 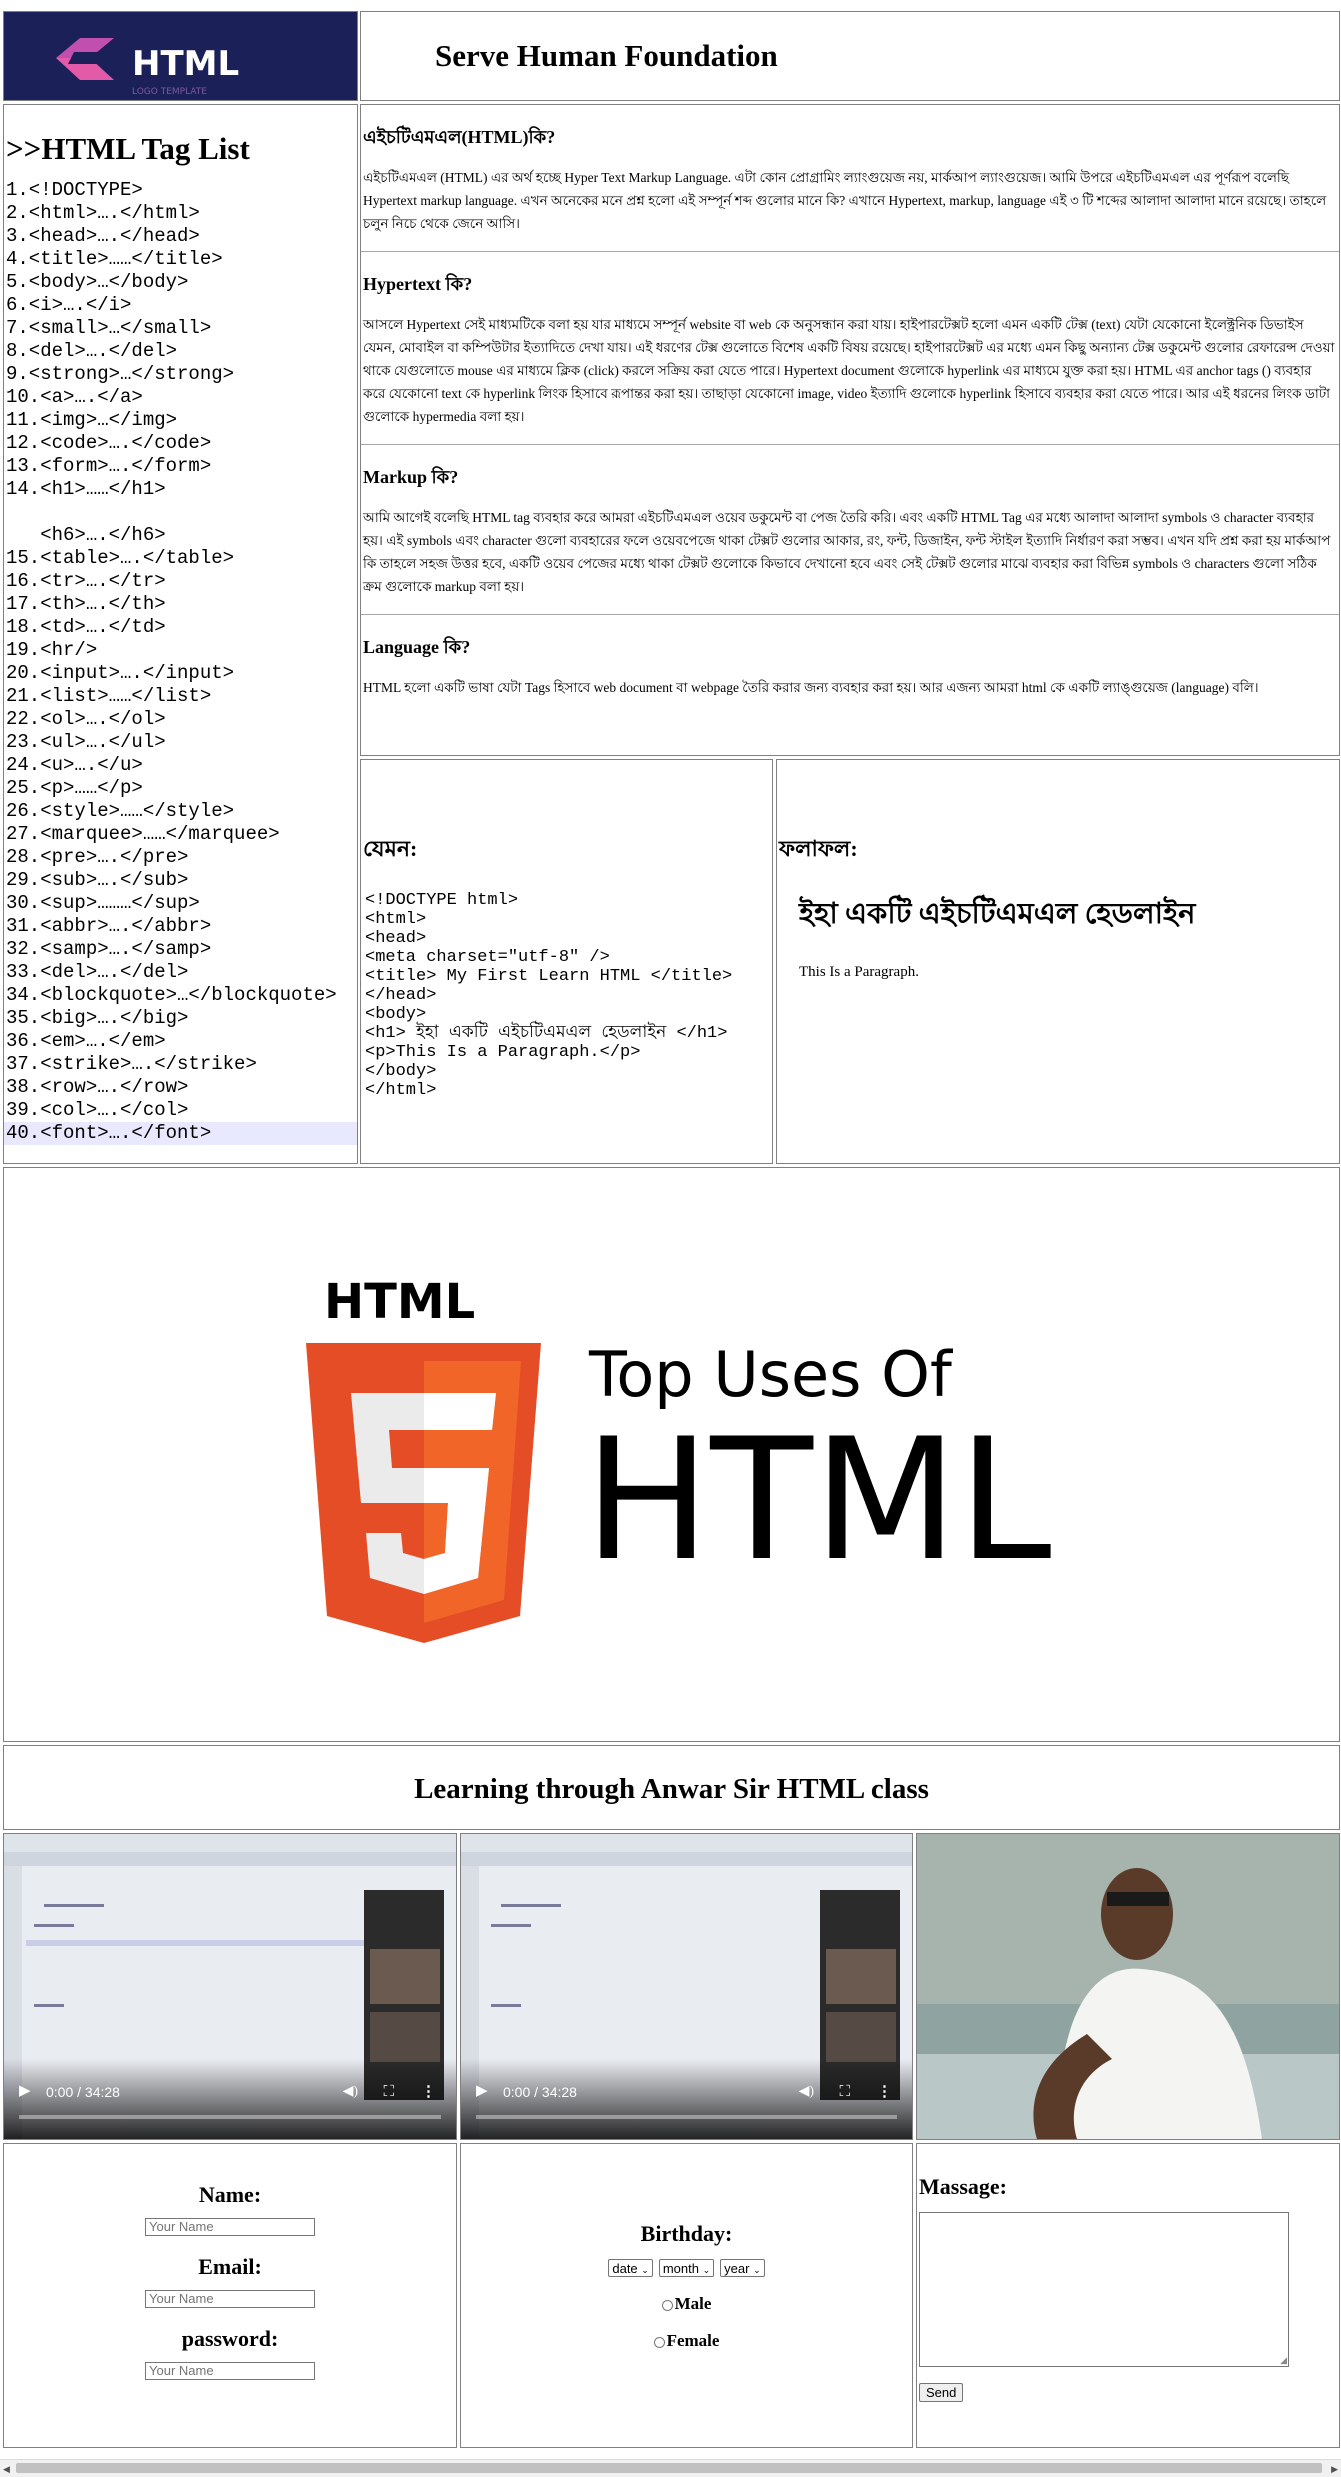 What do you see at coordinates (630, 2268) in the screenshot?
I see `date-select: date ⌄` at bounding box center [630, 2268].